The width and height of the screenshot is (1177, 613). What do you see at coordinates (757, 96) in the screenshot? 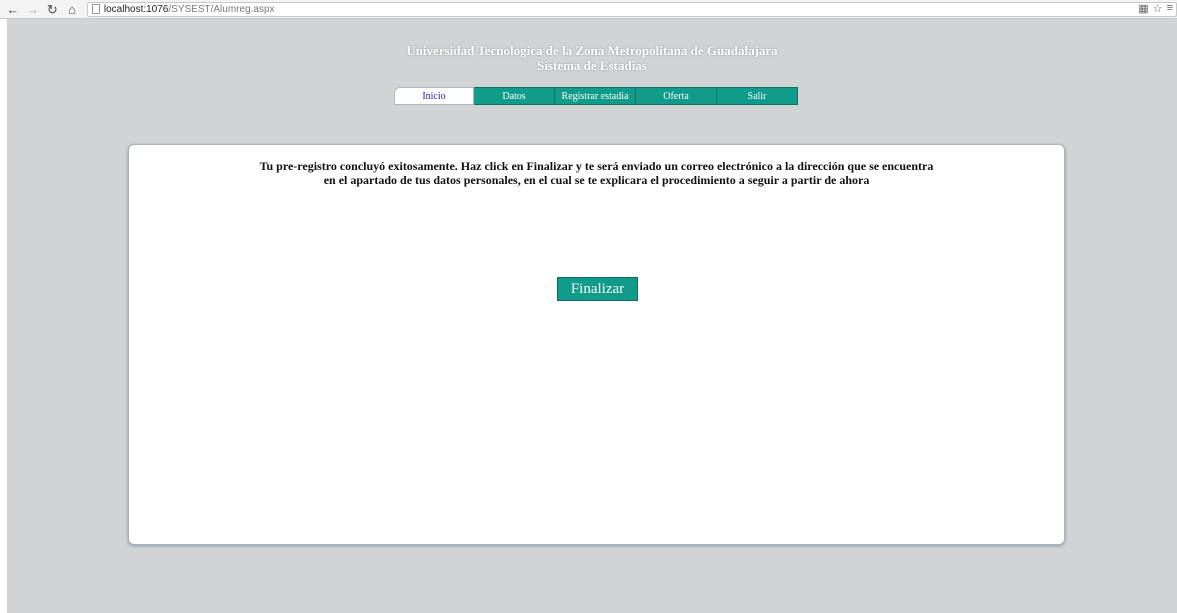
I see `tab-salir: Salir` at bounding box center [757, 96].